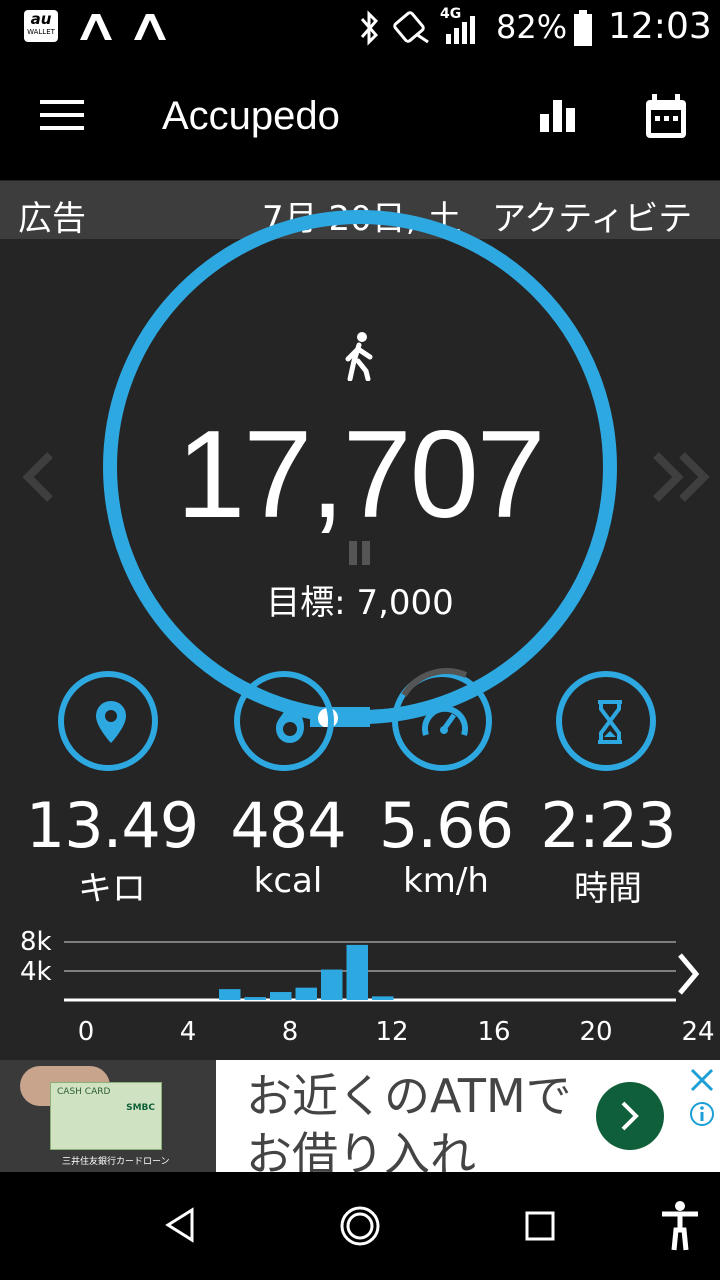  I want to click on ad-label: 広告, so click(52, 215).